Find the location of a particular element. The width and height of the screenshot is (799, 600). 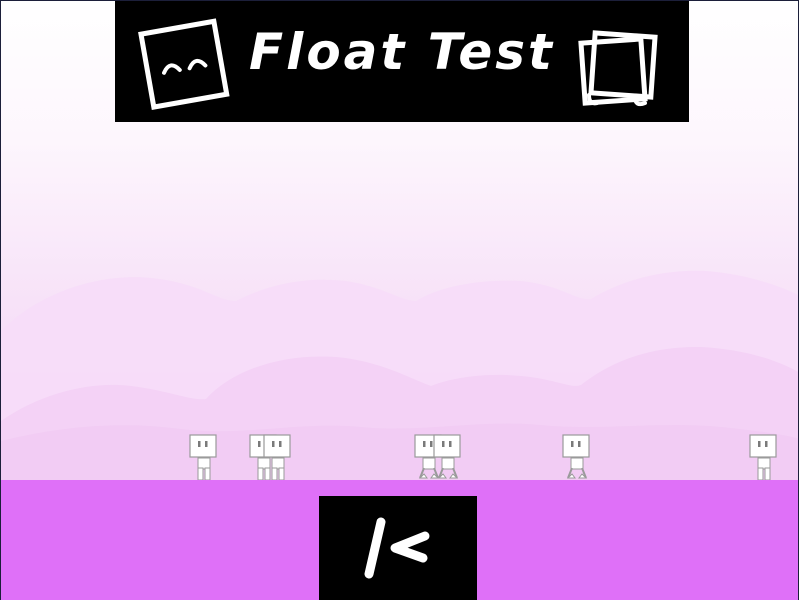

resume-icon is located at coordinates (397, 548).